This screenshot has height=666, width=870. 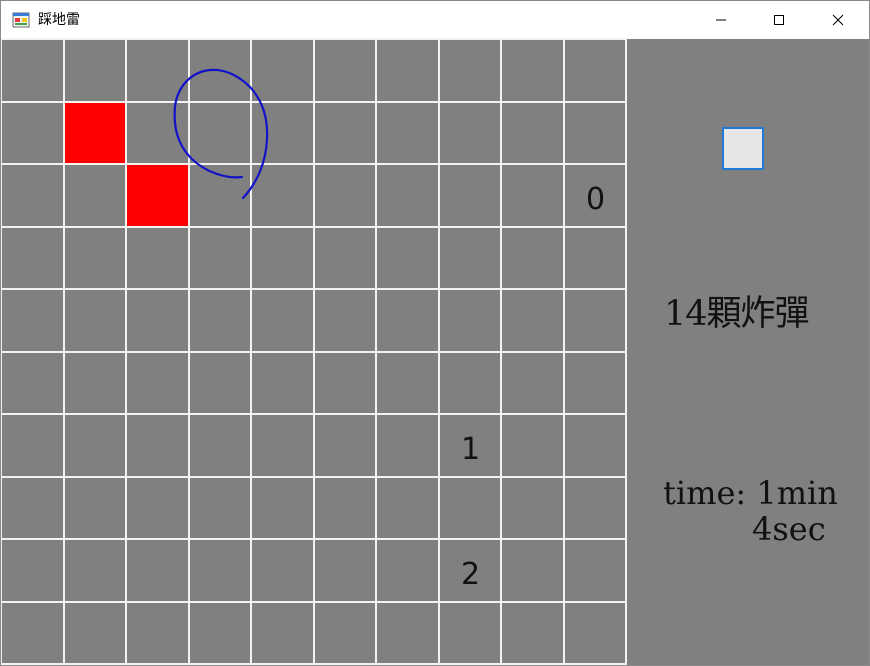 What do you see at coordinates (595, 195) in the screenshot?
I see `mine-cell: 0` at bounding box center [595, 195].